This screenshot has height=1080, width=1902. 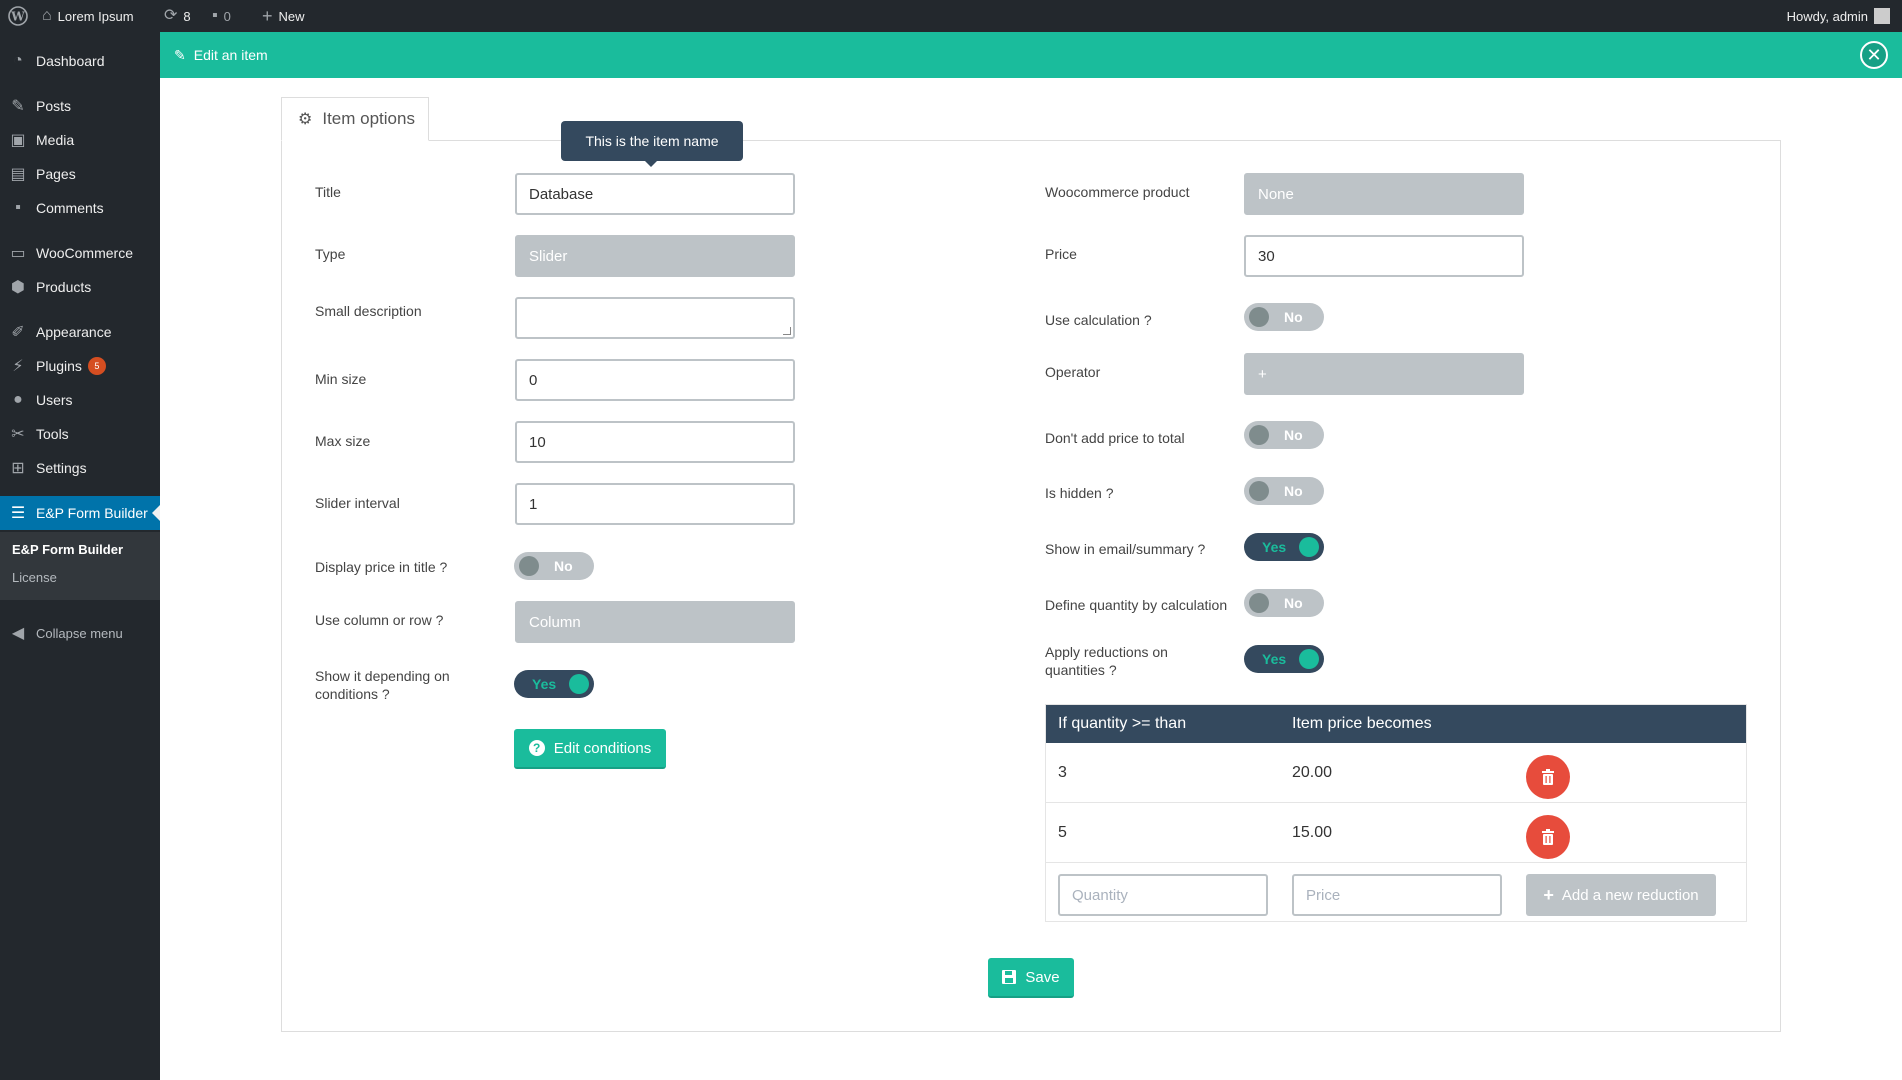 What do you see at coordinates (655, 256) in the screenshot?
I see `type-select: Slider` at bounding box center [655, 256].